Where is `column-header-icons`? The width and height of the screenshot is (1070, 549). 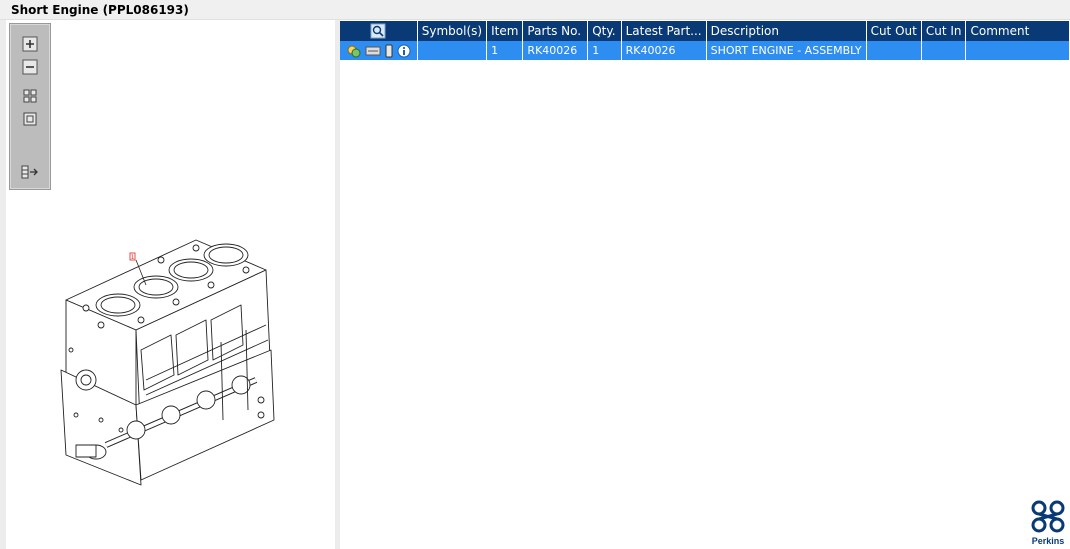 column-header-icons is located at coordinates (379, 31).